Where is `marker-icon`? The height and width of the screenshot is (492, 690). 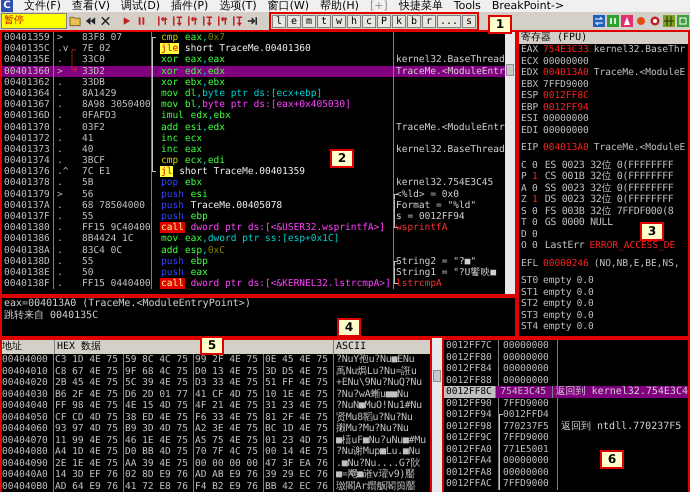
marker-icon is located at coordinates (627, 21).